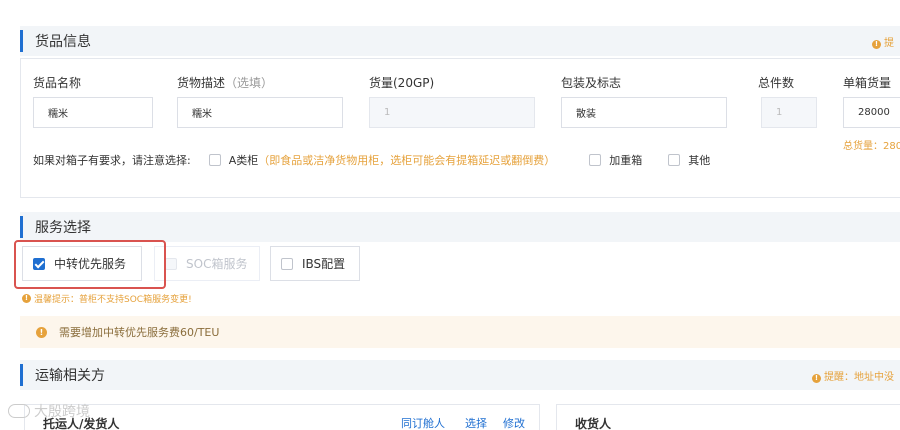 The image size is (900, 430). What do you see at coordinates (476, 422) in the screenshot?
I see `select-shipper-link: 选择` at bounding box center [476, 422].